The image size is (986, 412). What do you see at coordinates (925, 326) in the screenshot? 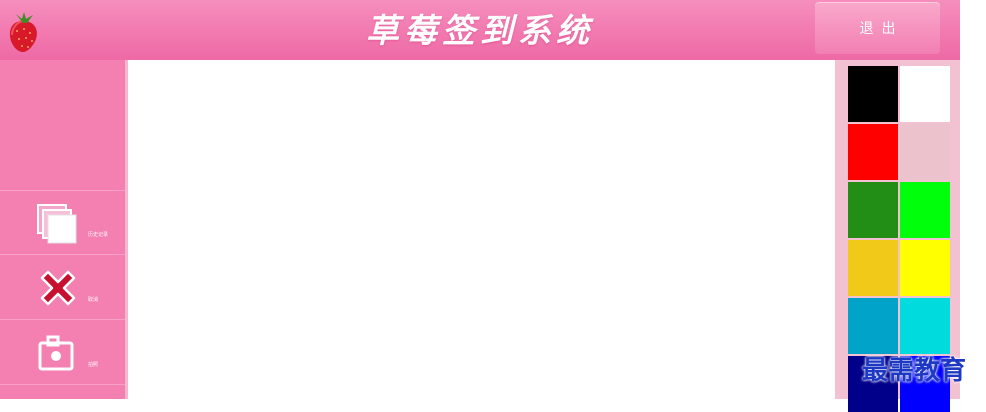
I see `color-swatch-cyan` at bounding box center [925, 326].